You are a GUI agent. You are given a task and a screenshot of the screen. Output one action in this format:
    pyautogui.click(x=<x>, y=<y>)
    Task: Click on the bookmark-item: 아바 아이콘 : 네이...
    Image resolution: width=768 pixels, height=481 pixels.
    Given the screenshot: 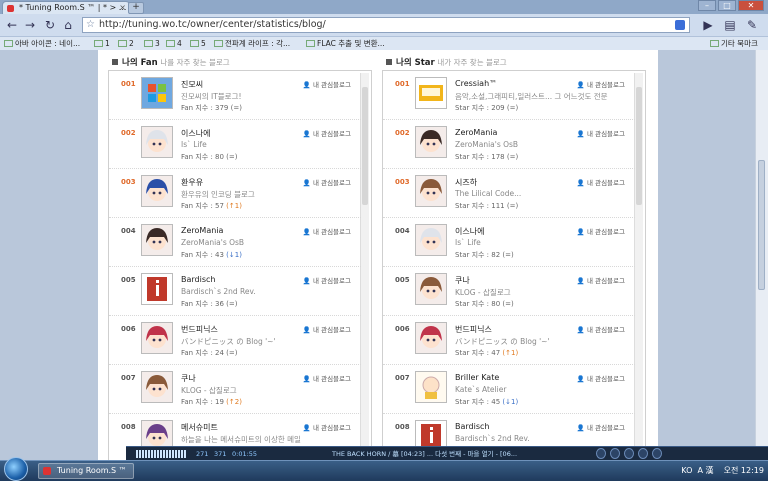 What is the action you would take?
    pyautogui.click(x=42, y=43)
    